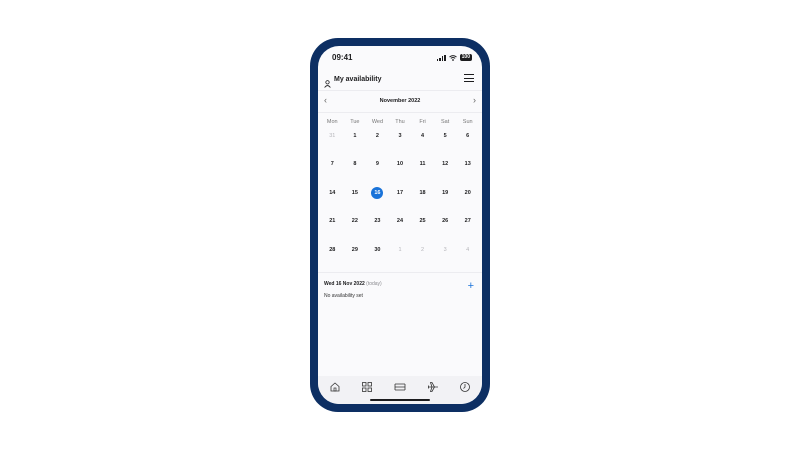 The height and width of the screenshot is (450, 800). What do you see at coordinates (400, 90) in the screenshot?
I see `header-divider` at bounding box center [400, 90].